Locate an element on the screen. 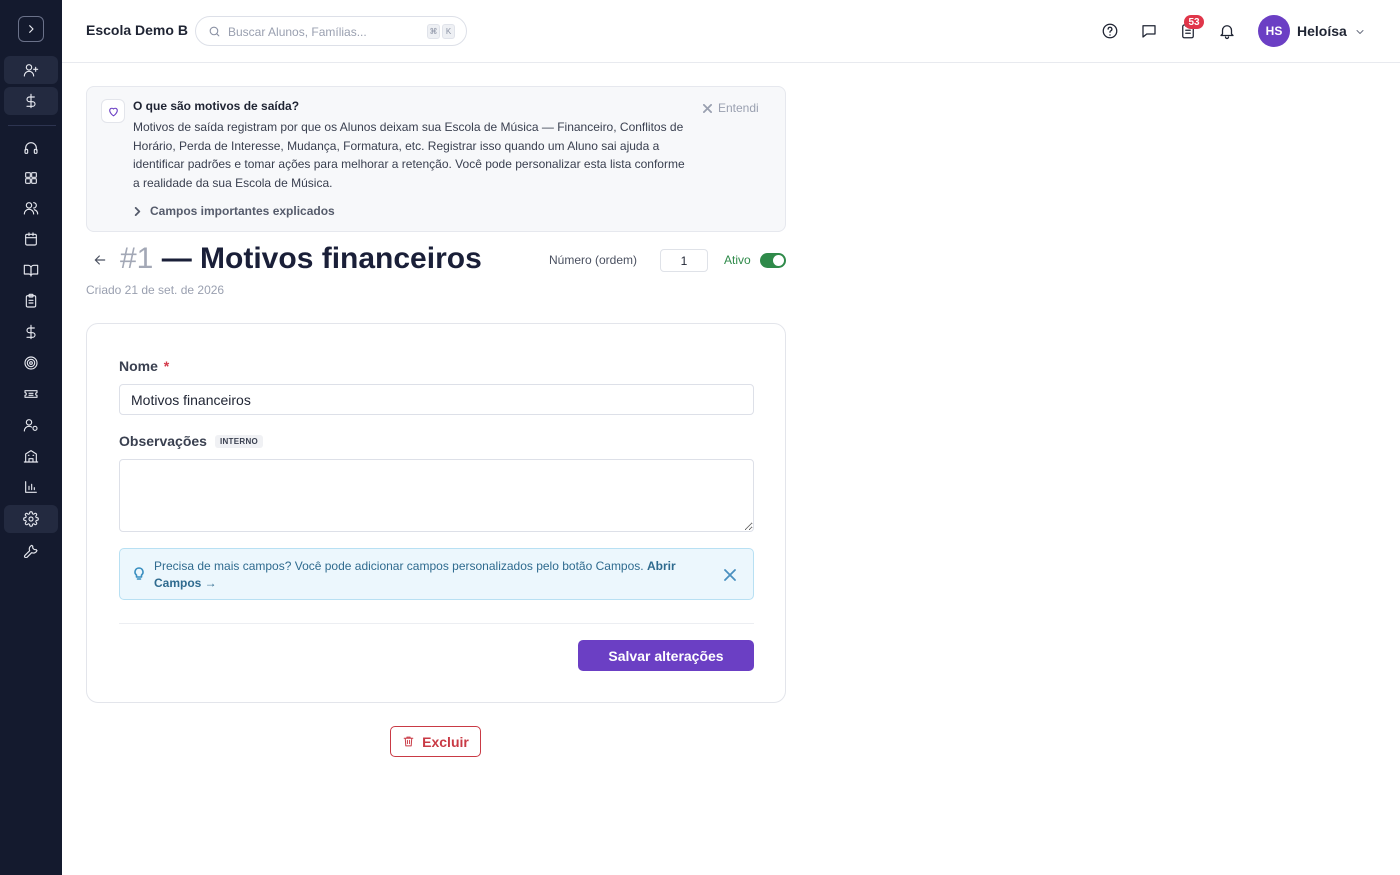 This screenshot has width=1400, height=875. back-button is located at coordinates (101, 261).